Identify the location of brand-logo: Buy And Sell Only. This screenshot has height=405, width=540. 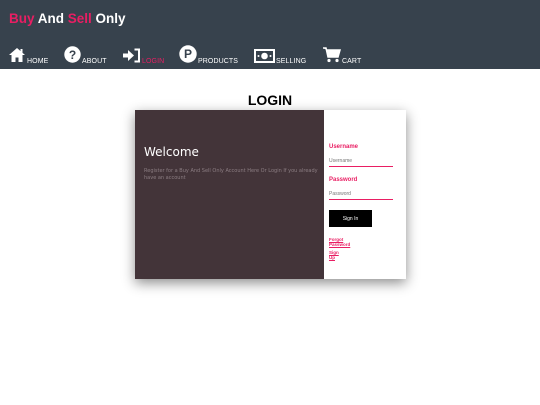
(67, 18).